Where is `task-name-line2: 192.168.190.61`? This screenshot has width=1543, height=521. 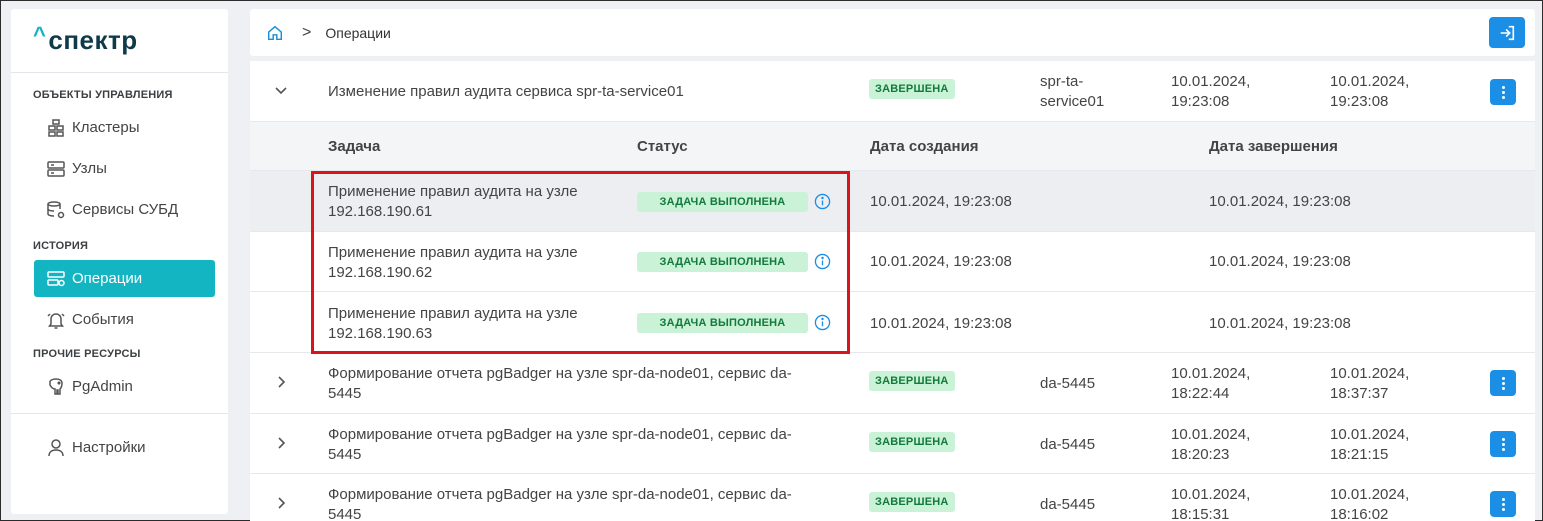 task-name-line2: 192.168.190.61 is located at coordinates (380, 211).